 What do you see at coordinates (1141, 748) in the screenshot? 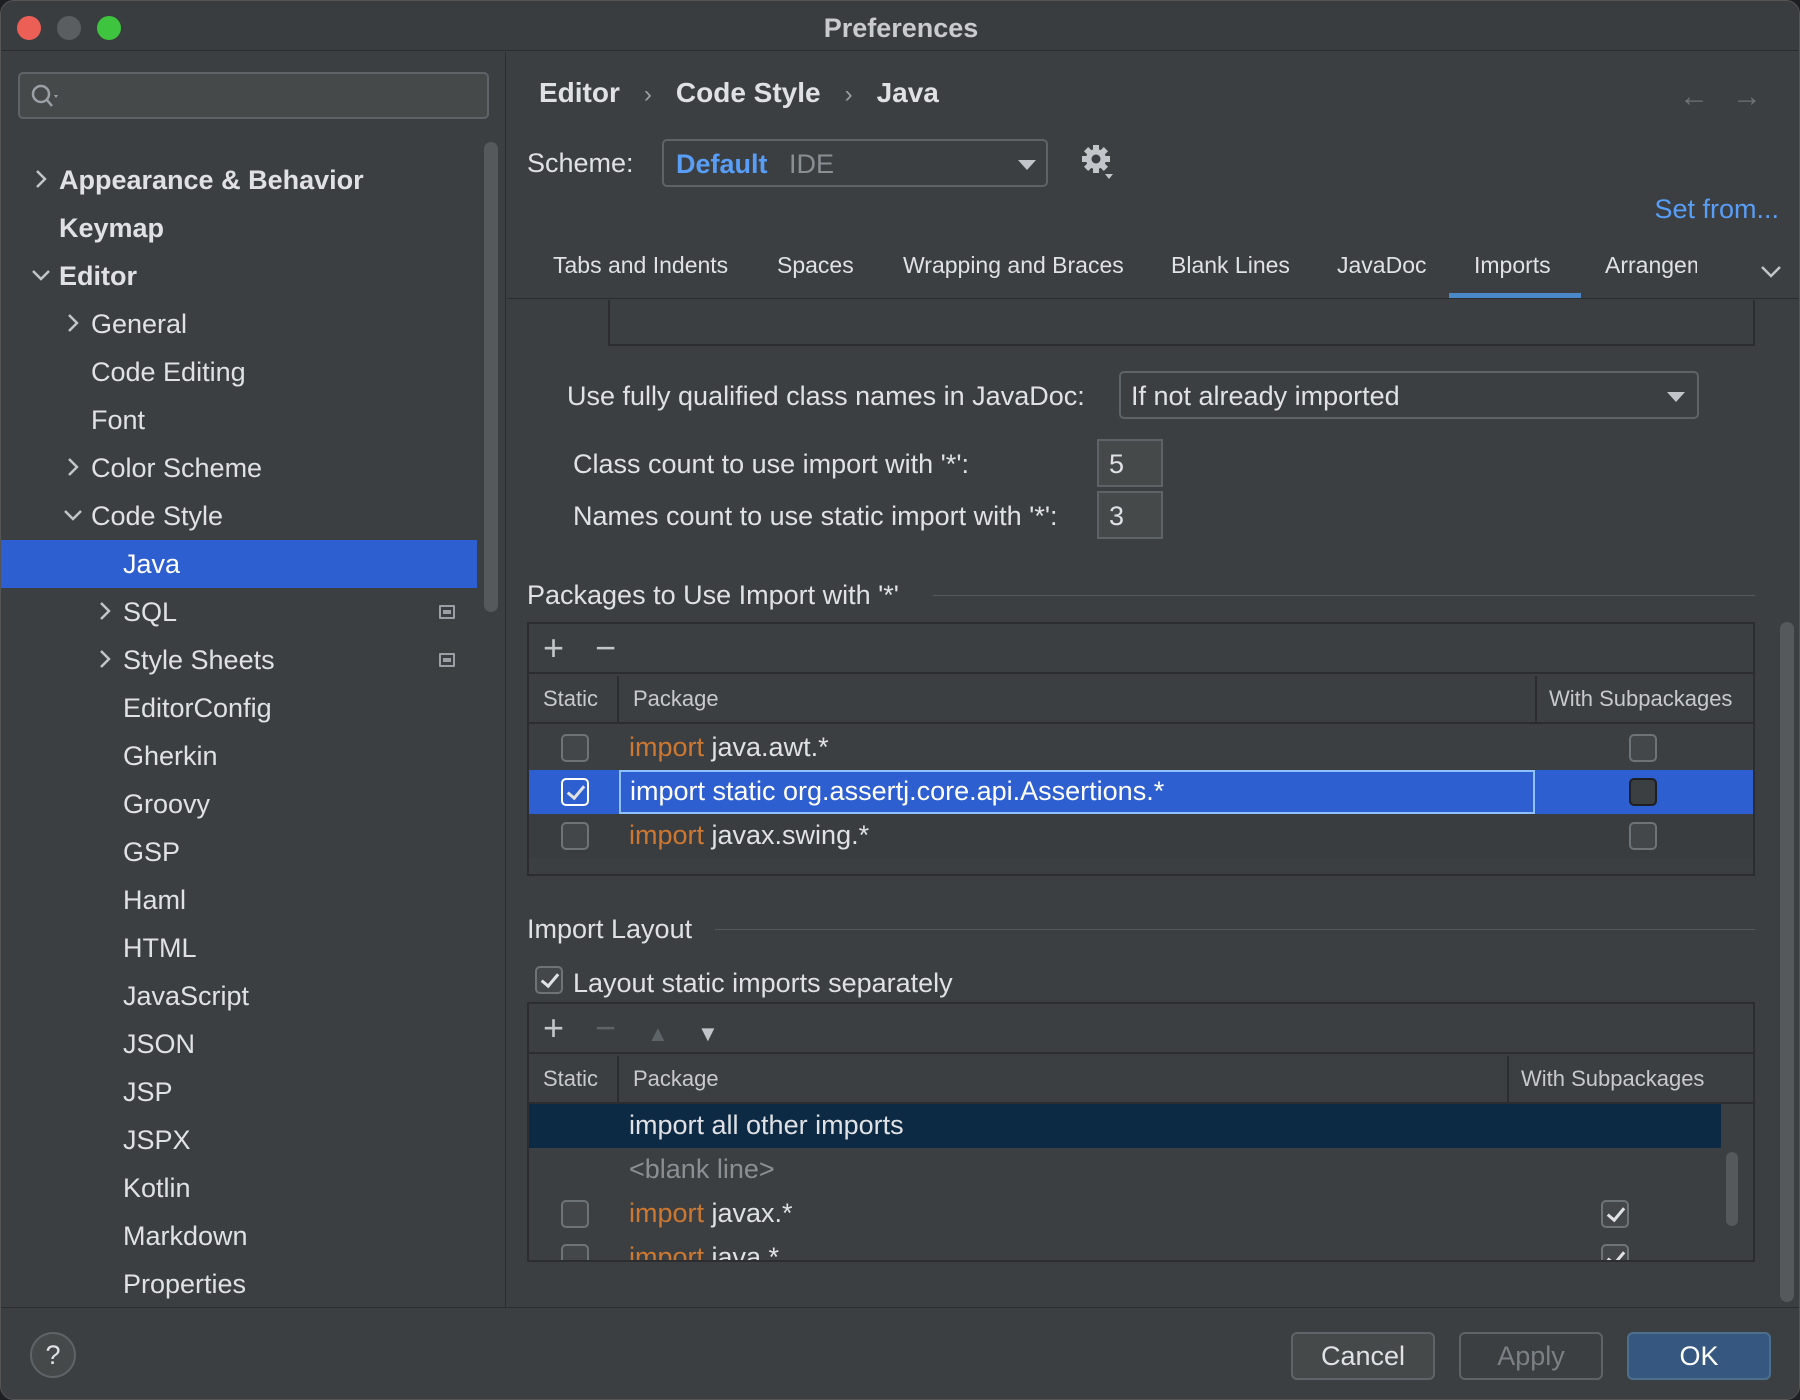
I see `table-row: import java.awt.*` at bounding box center [1141, 748].